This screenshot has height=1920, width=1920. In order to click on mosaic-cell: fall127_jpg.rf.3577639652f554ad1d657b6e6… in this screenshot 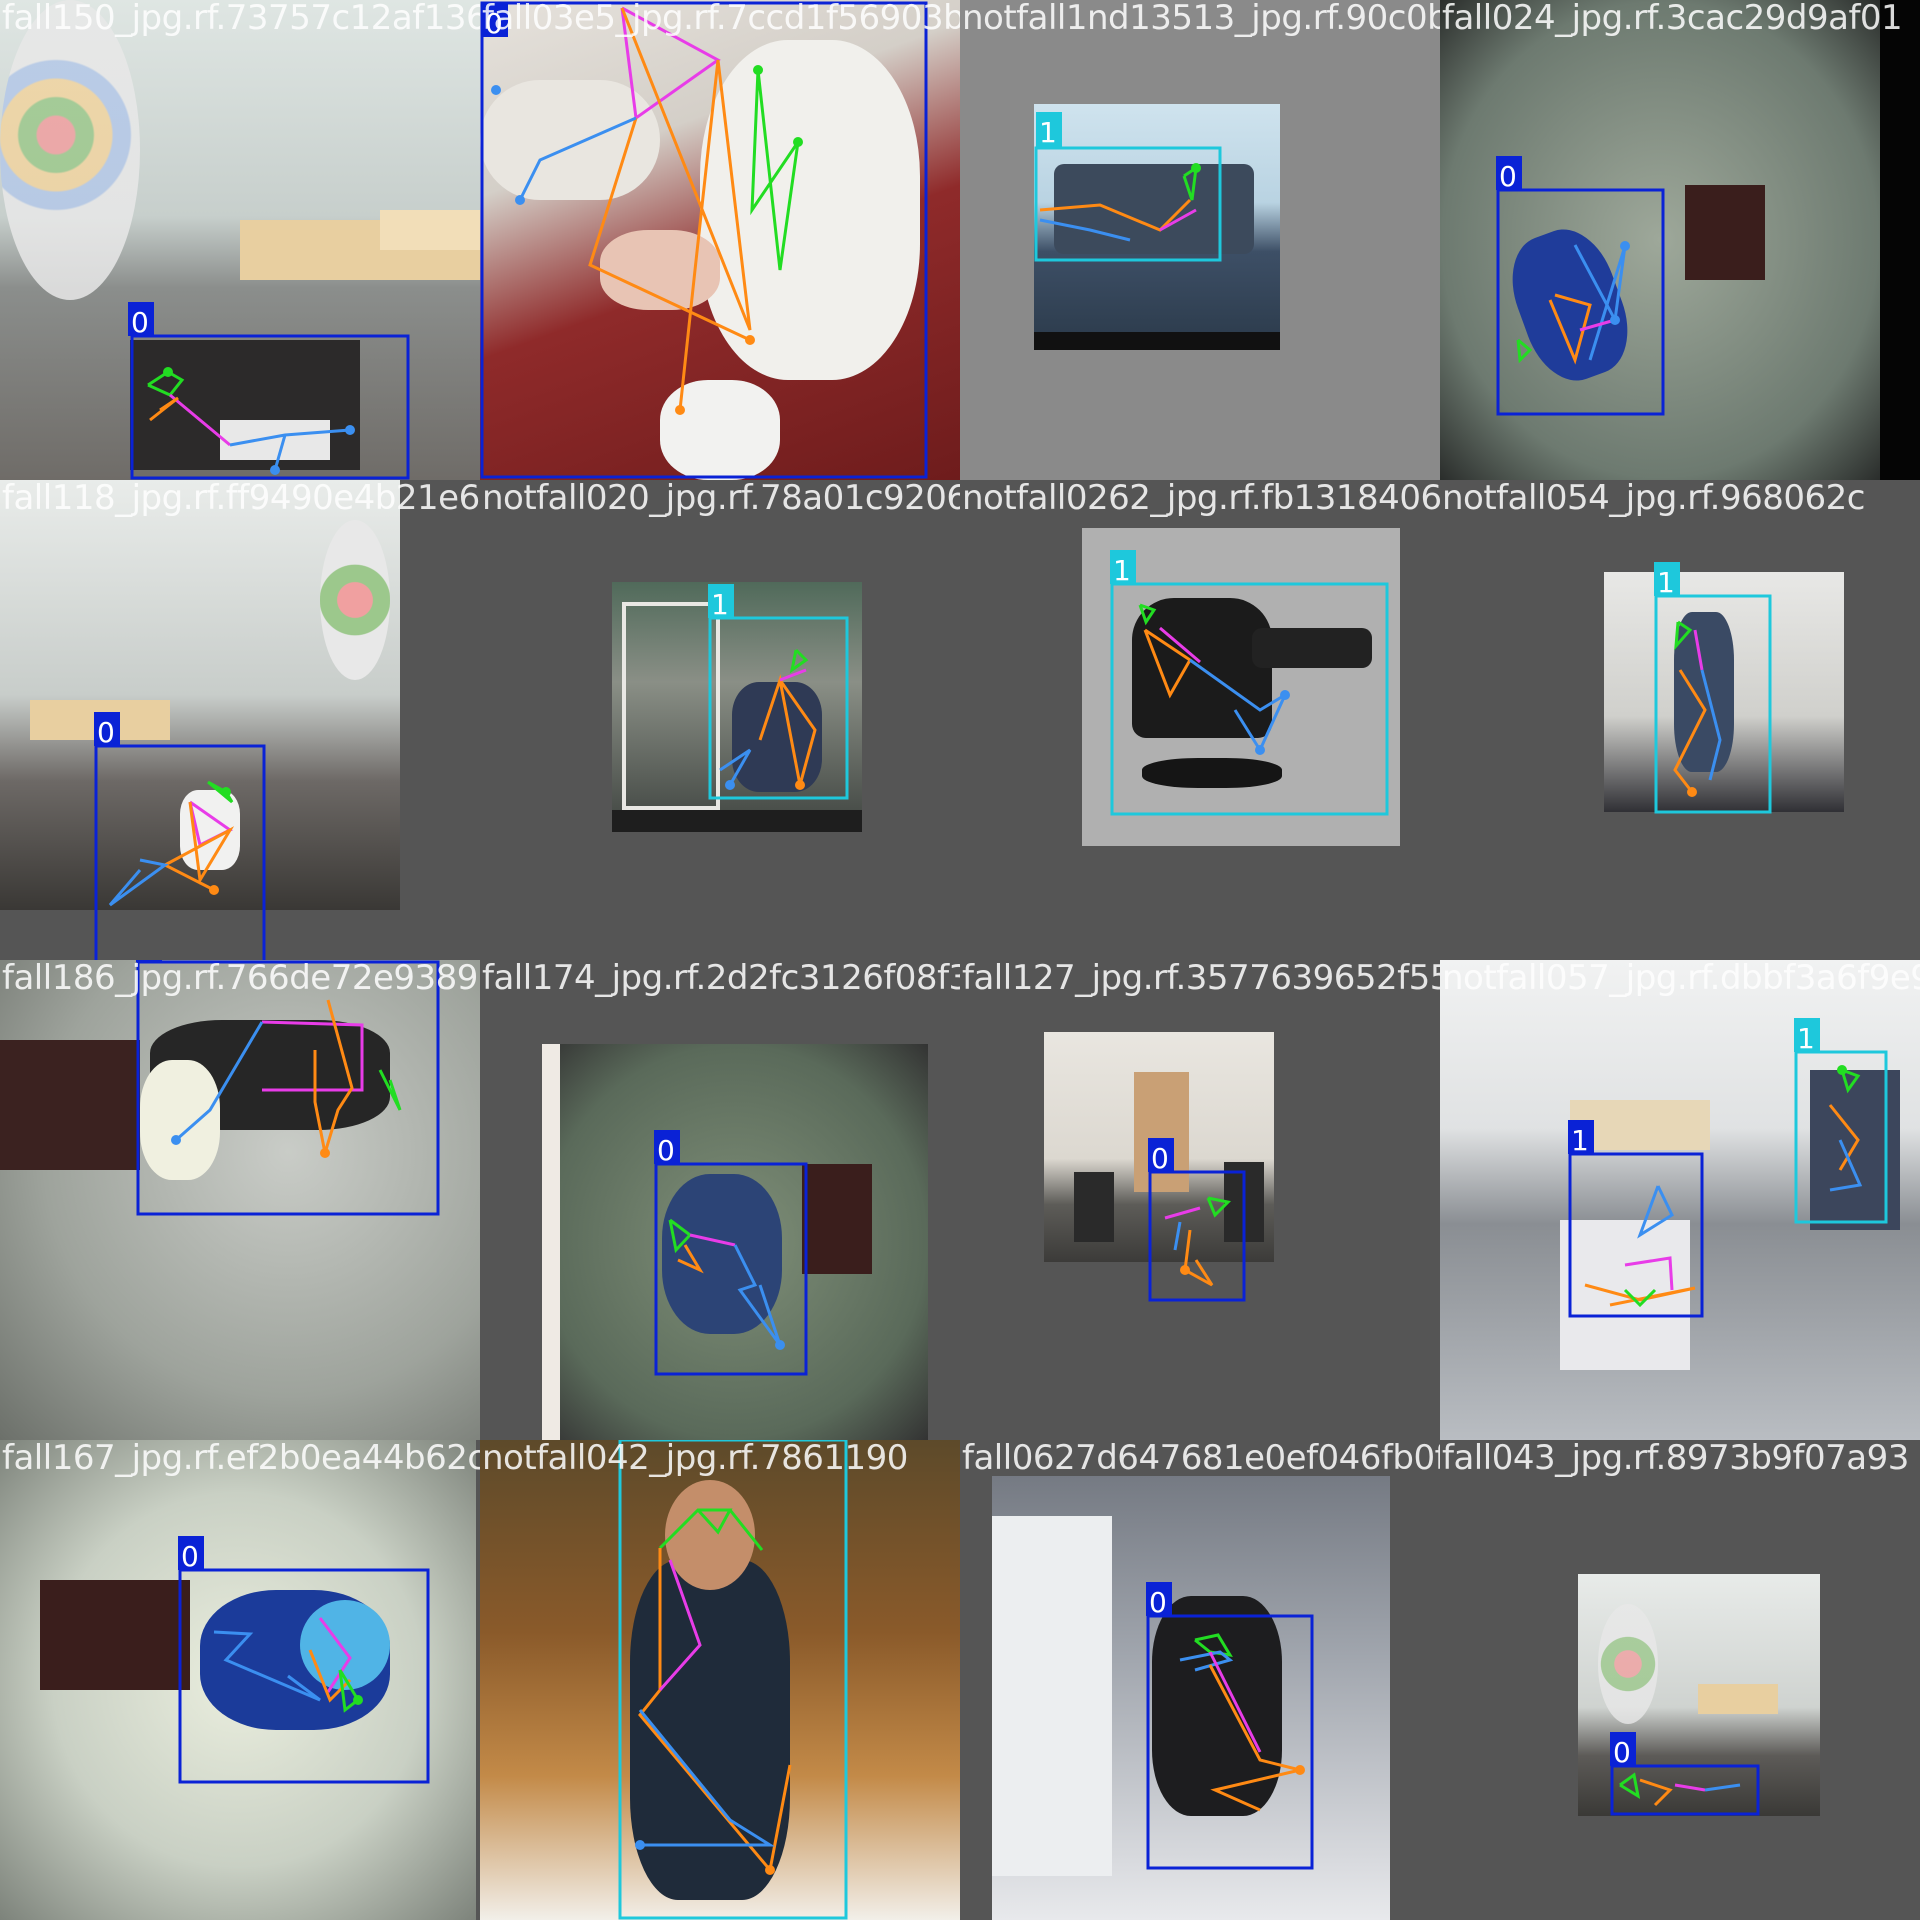, I will do `click(1200, 1200)`.